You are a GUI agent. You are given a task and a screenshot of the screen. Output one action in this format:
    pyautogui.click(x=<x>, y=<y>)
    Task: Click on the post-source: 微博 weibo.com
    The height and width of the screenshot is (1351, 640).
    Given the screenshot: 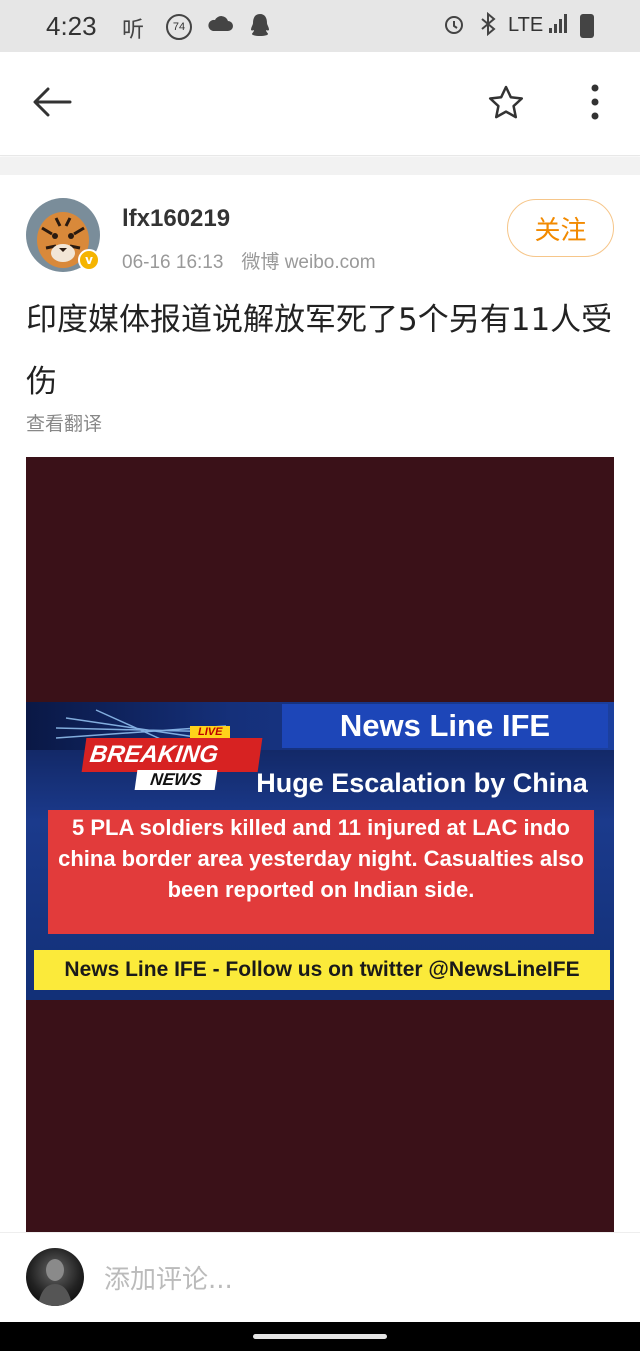 What is the action you would take?
    pyautogui.click(x=308, y=262)
    